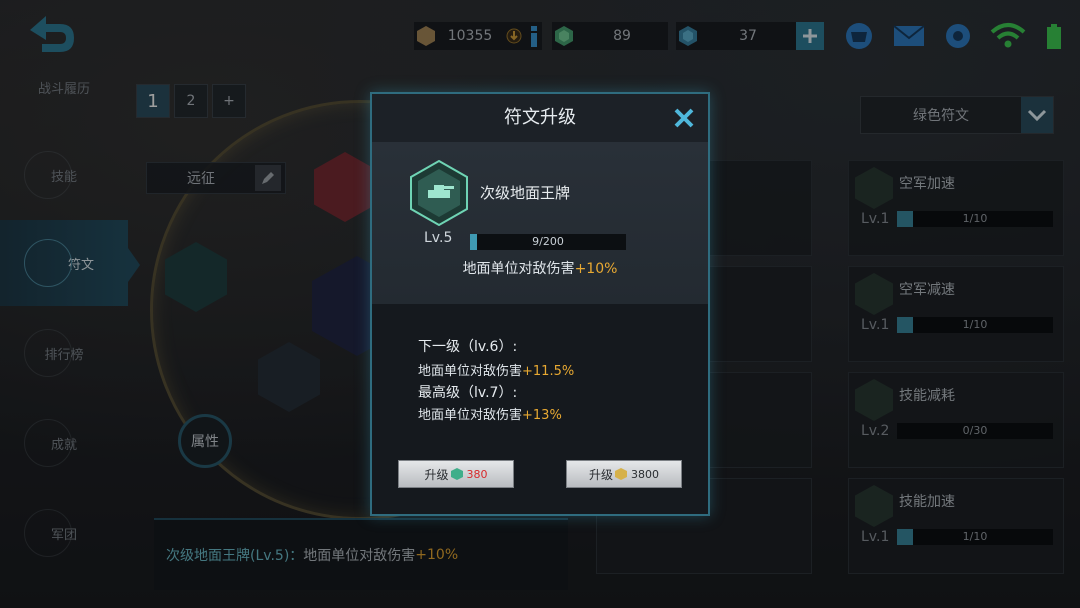  Describe the element at coordinates (542, 415) in the screenshot. I see `max-effect-bonus: +13%` at that location.